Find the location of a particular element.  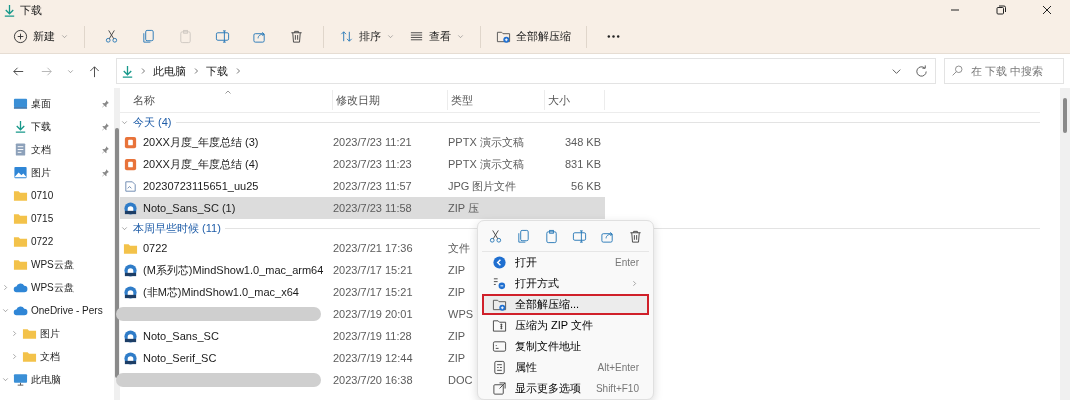

picture-icon is located at coordinates (20, 172).